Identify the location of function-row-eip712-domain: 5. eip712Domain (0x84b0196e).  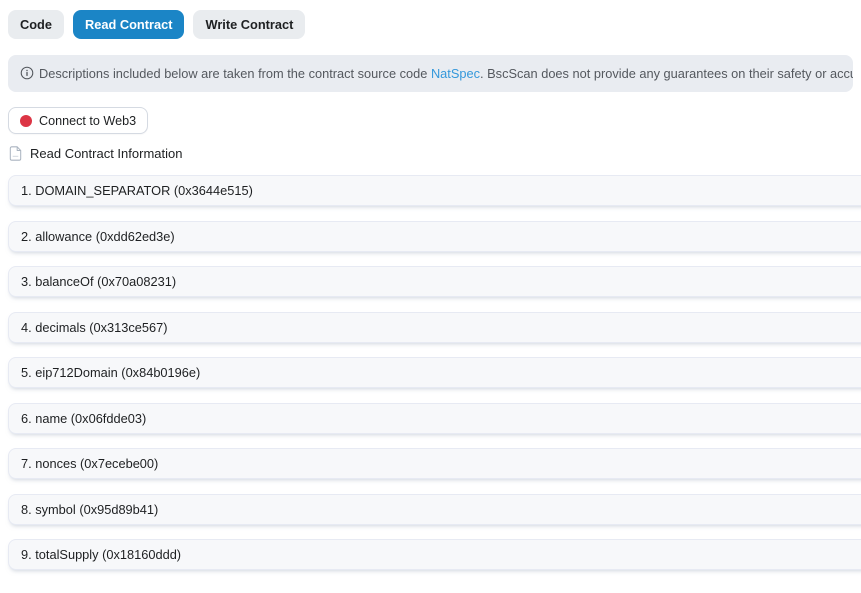
(434, 372).